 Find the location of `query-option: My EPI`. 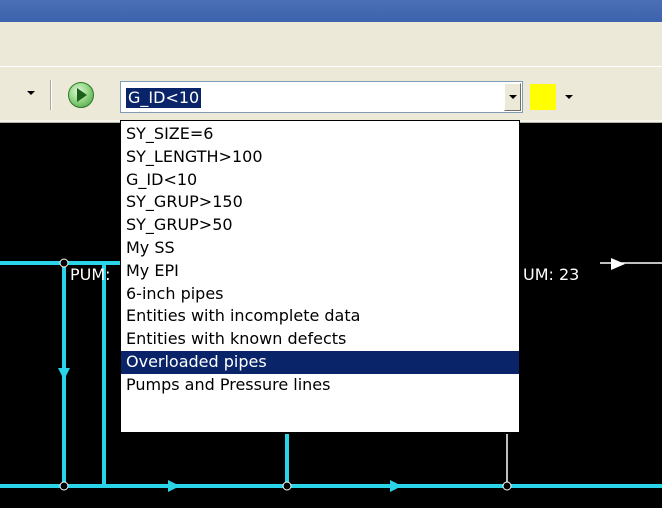

query-option: My EPI is located at coordinates (320, 271).